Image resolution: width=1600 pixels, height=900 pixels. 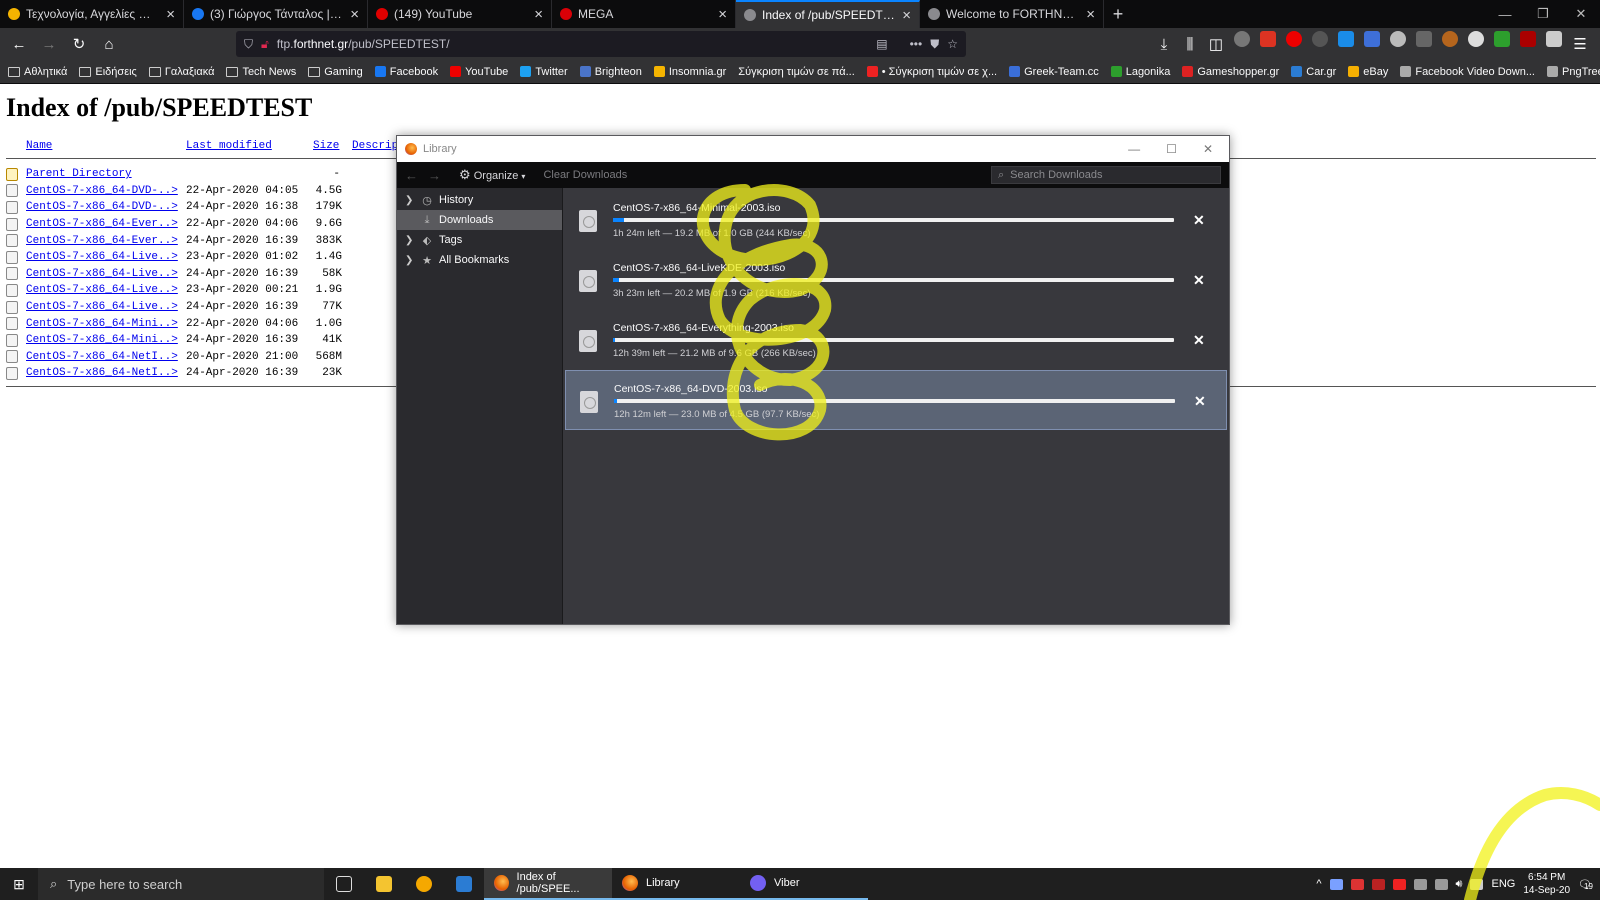 What do you see at coordinates (1546, 884) in the screenshot?
I see `clock: 6:54 PM 14-Sep-20` at bounding box center [1546, 884].